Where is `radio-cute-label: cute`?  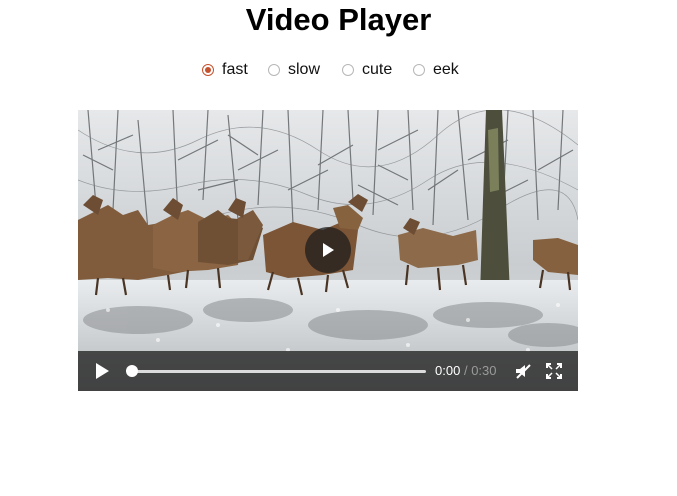 radio-cute-label: cute is located at coordinates (377, 70).